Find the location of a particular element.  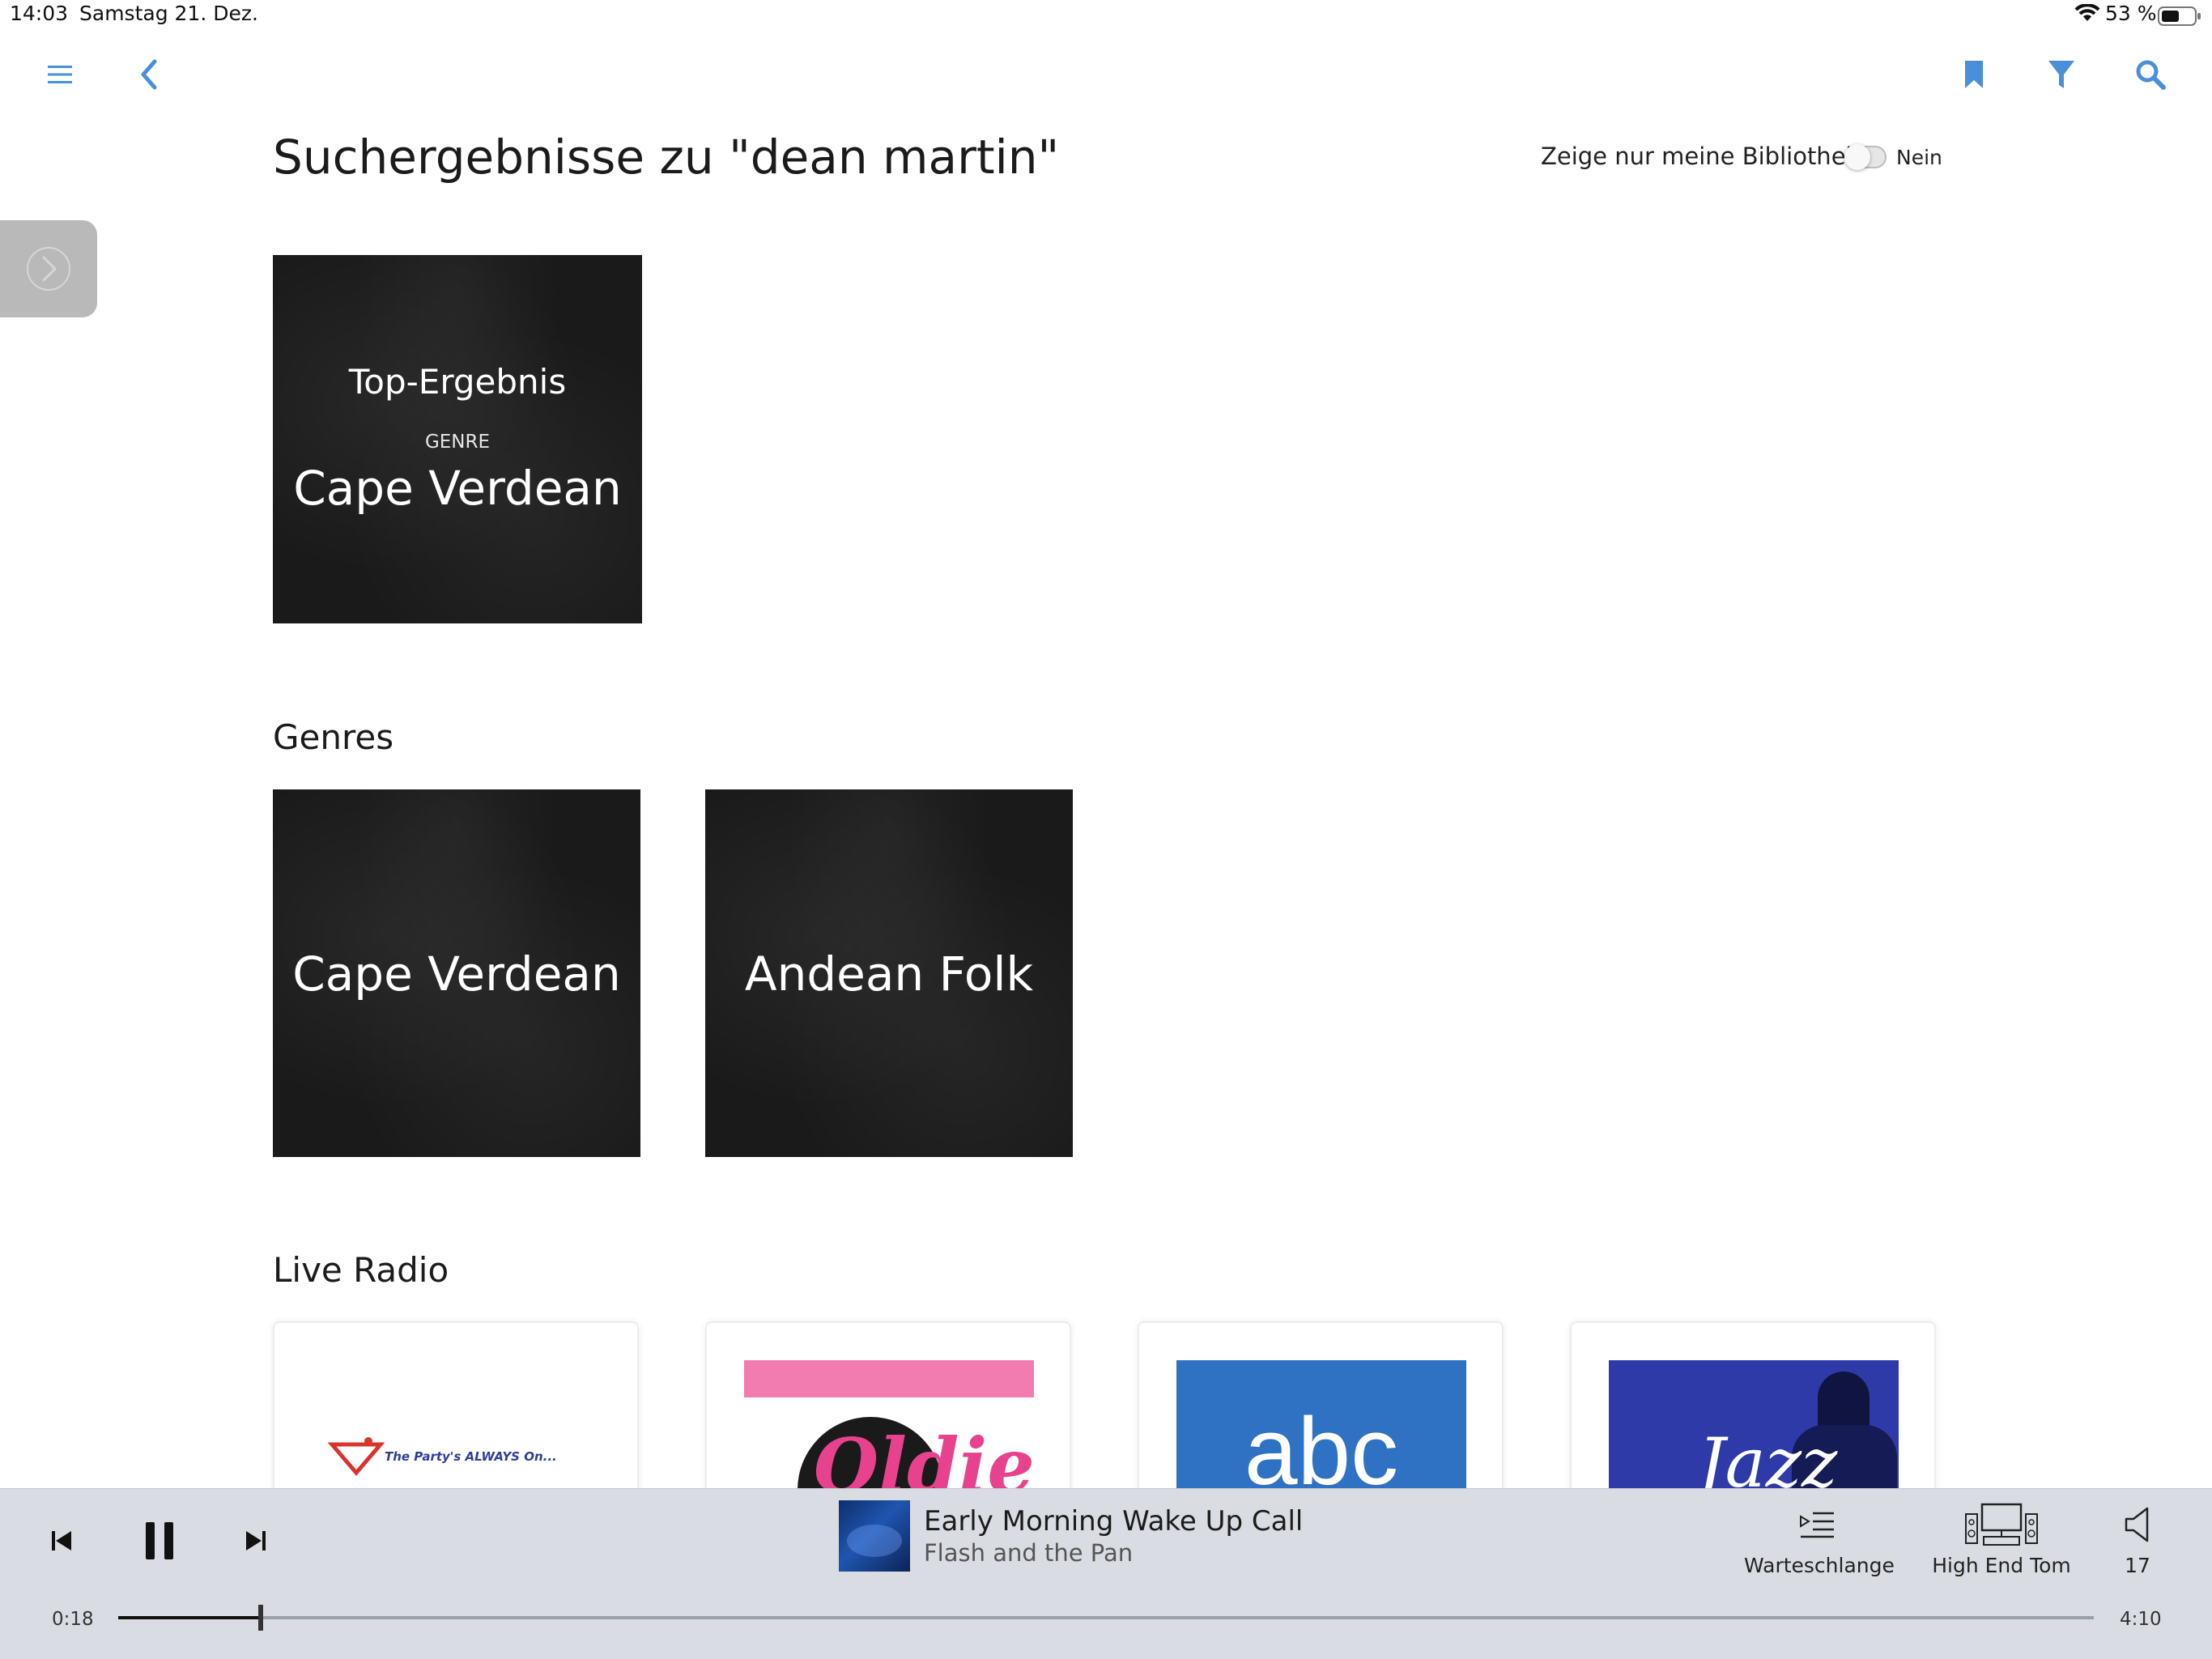

queue-icon is located at coordinates (1817, 1525).